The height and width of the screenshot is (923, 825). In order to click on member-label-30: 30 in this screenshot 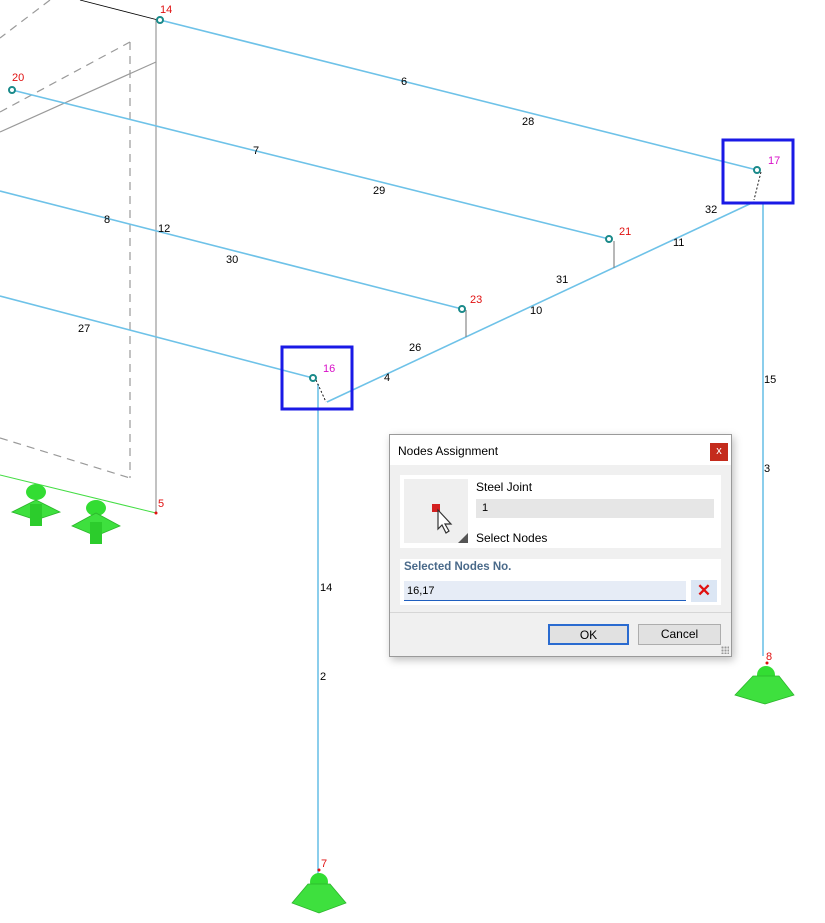, I will do `click(232, 260)`.